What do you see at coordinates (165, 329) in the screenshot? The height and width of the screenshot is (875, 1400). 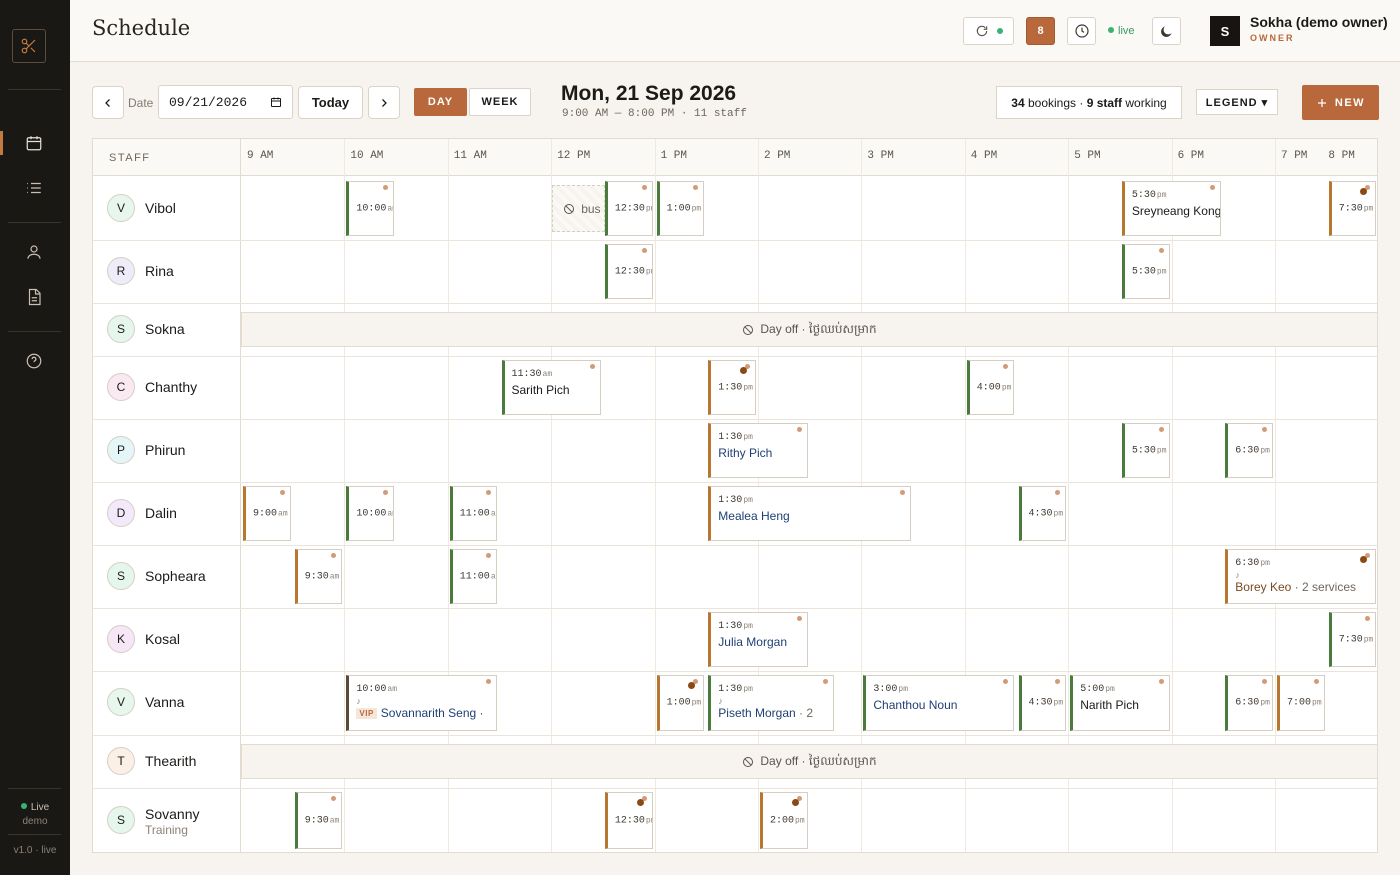 I see `staff-name: Sokna` at bounding box center [165, 329].